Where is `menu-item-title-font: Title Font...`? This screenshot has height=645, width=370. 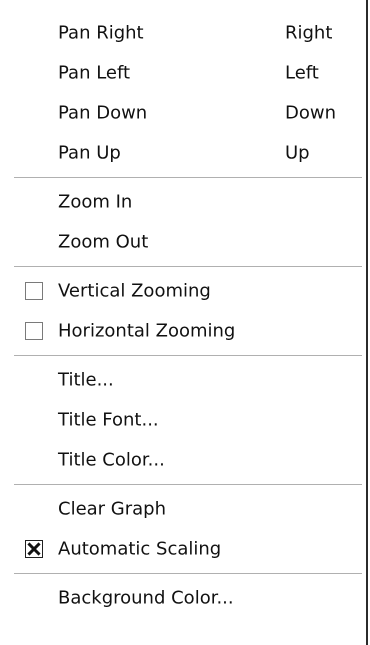
menu-item-title-font: Title Font... is located at coordinates (183, 420).